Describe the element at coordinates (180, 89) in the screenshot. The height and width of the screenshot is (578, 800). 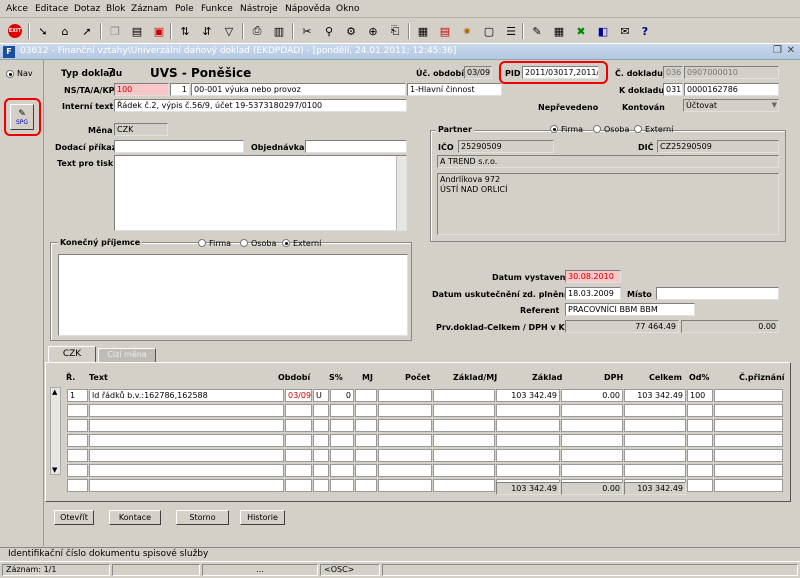
I see `ta-field: 1` at that location.